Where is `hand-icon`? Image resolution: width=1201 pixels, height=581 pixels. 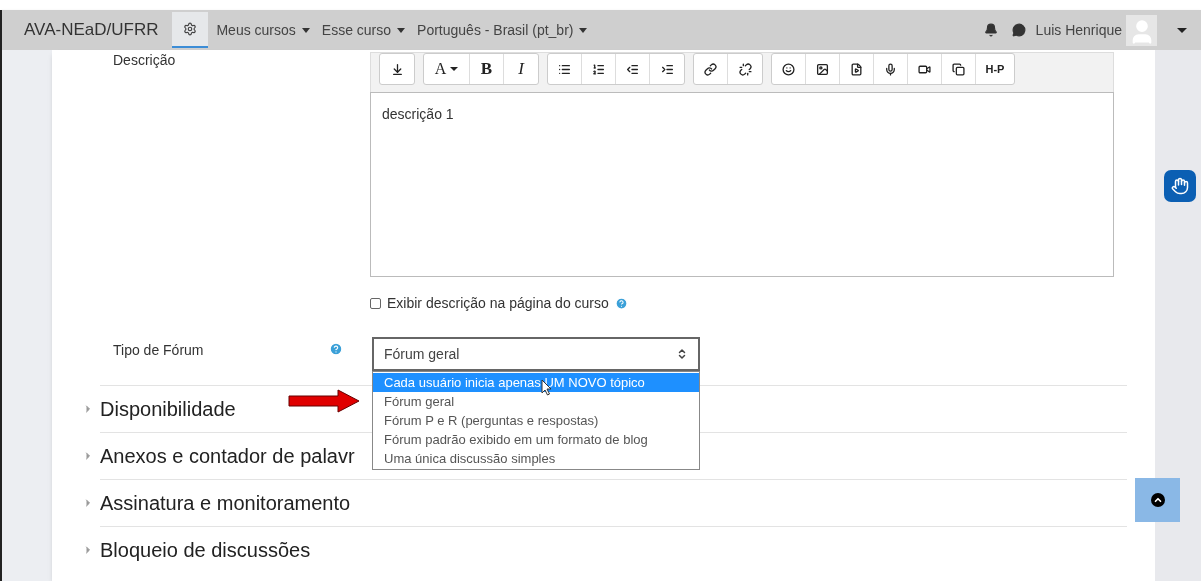
hand-icon is located at coordinates (1180, 186).